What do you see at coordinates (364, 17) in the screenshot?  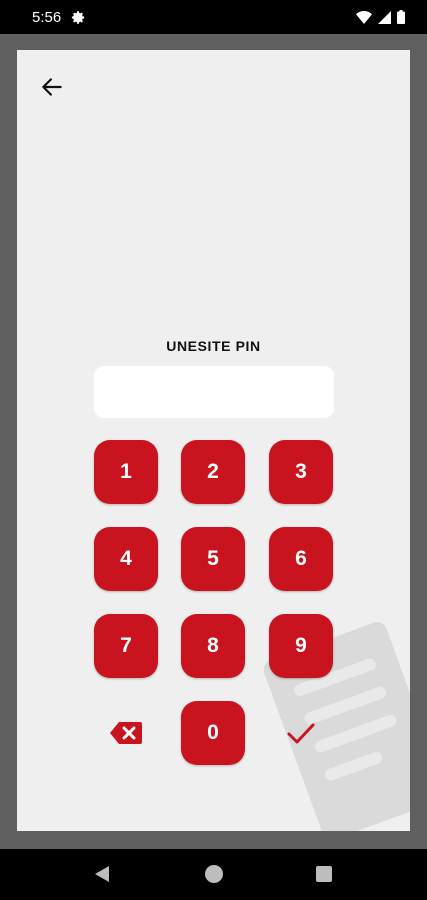 I see `wifi-icon` at bounding box center [364, 17].